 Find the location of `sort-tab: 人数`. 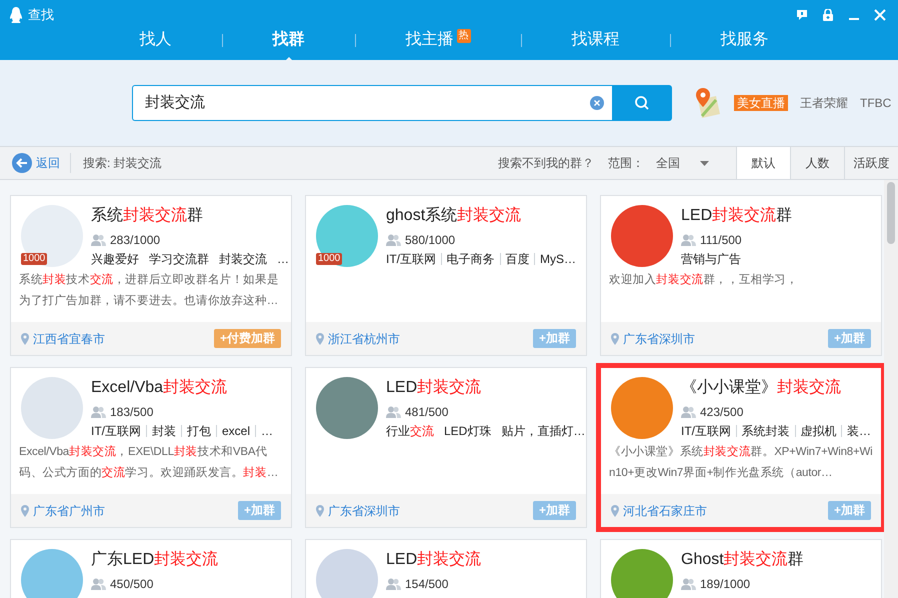

sort-tab: 人数 is located at coordinates (817, 163).